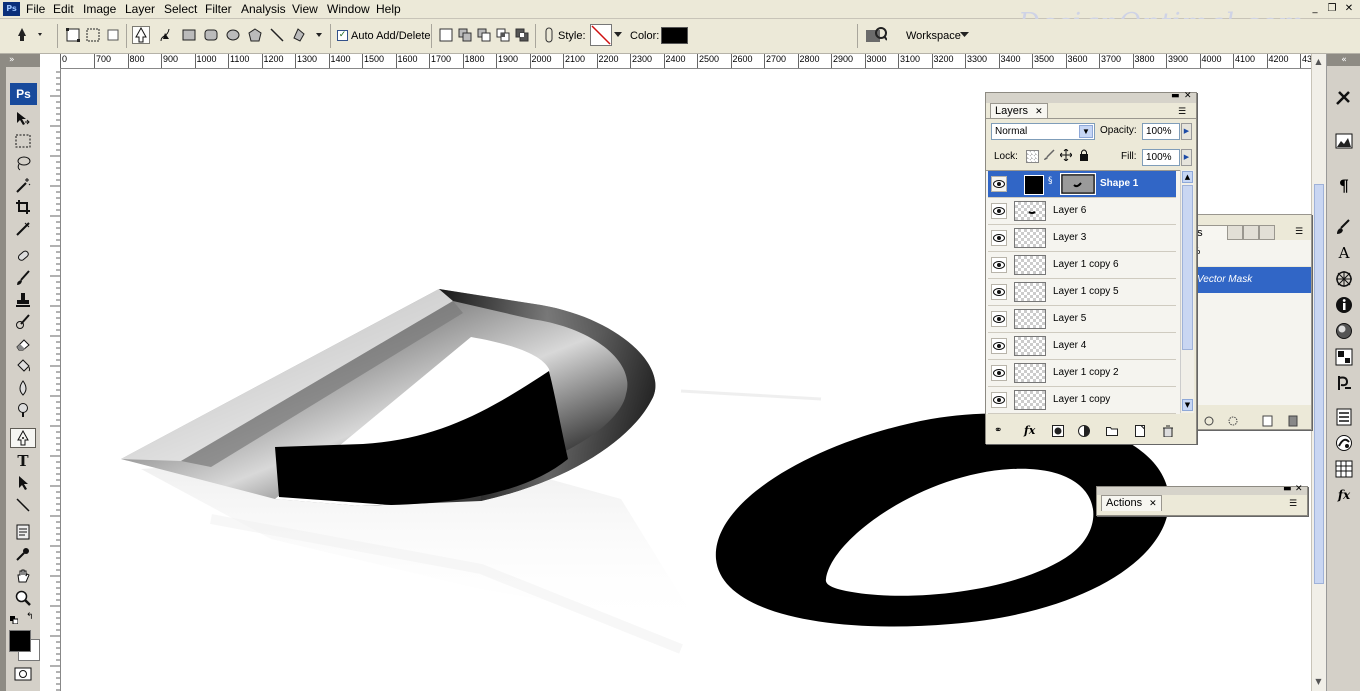 This screenshot has height=691, width=1360. I want to click on zoom-tool-icon, so click(23, 598).